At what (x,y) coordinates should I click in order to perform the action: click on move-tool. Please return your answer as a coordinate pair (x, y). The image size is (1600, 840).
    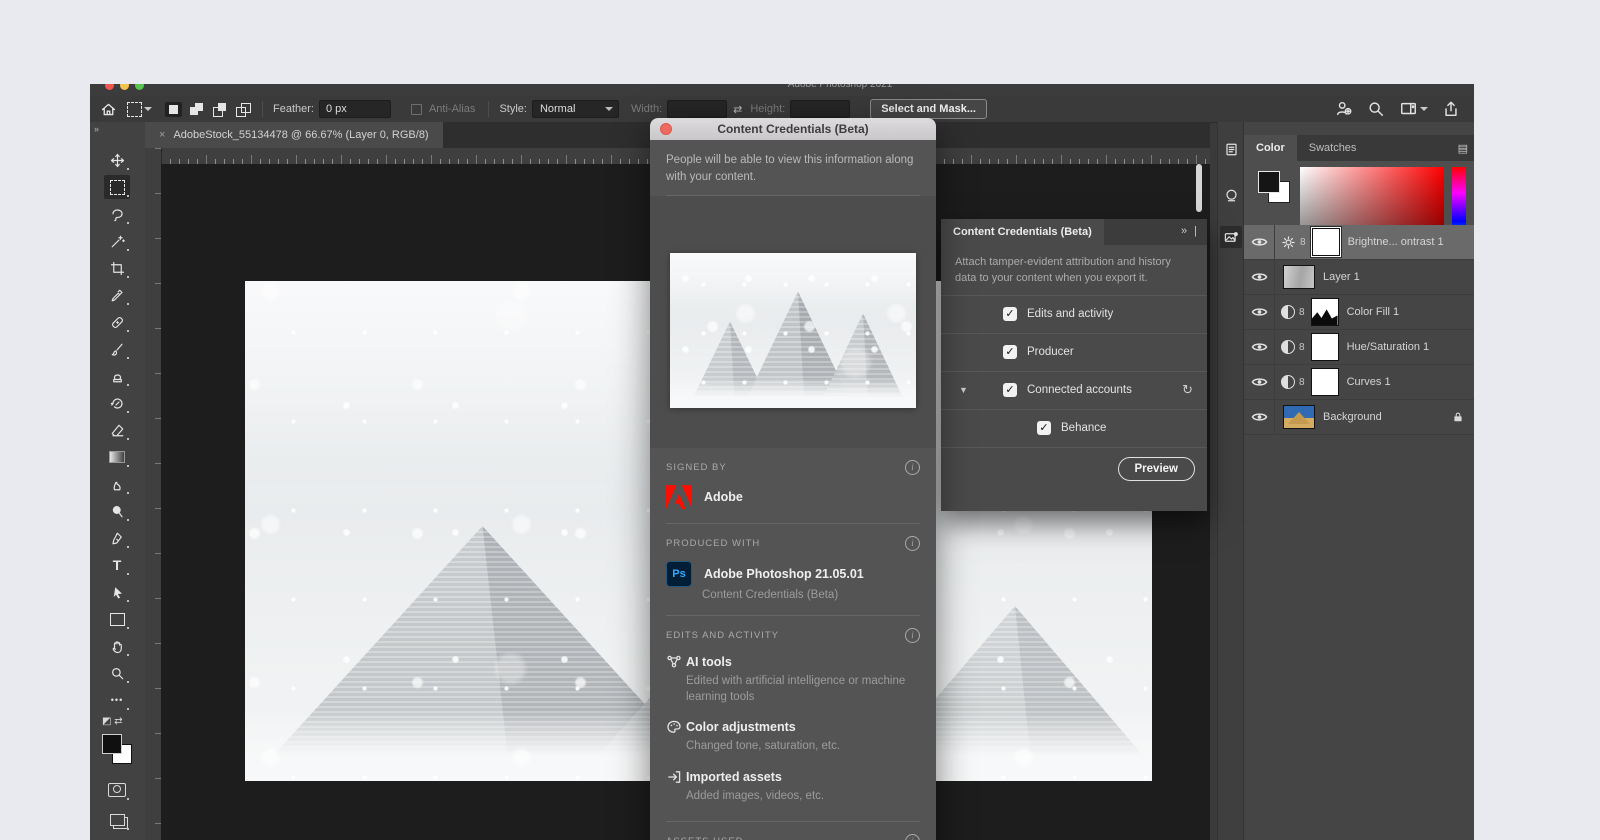
    Looking at the image, I should click on (117, 160).